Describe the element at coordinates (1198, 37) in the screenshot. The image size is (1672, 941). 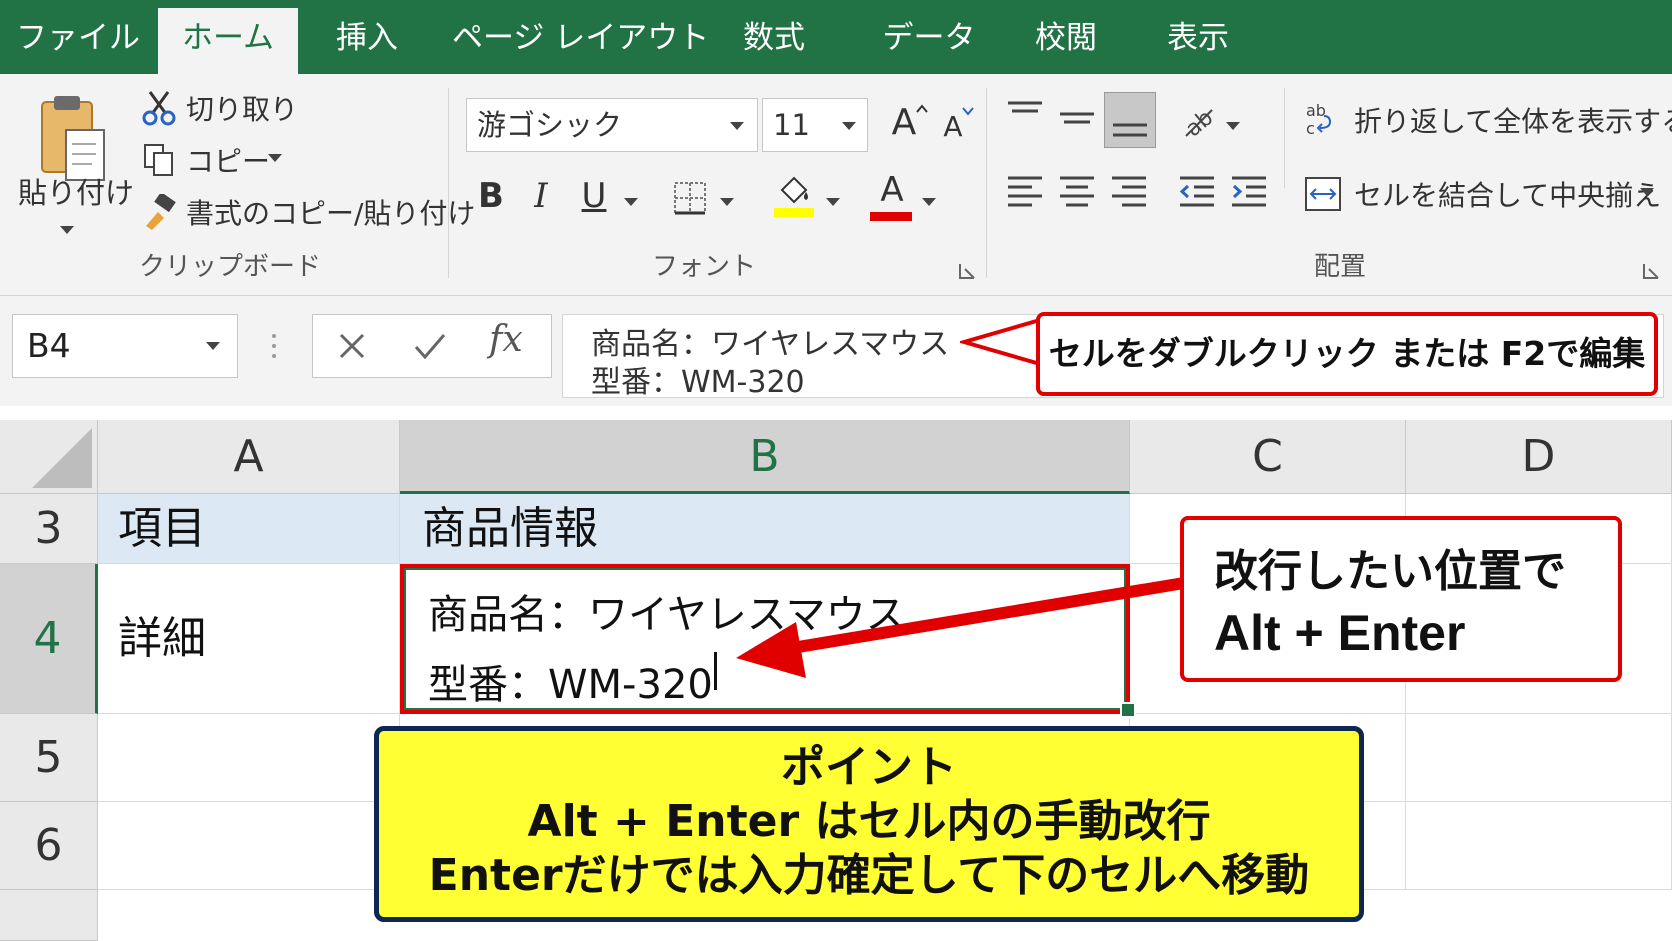
I see `tab-view: 表示` at that location.